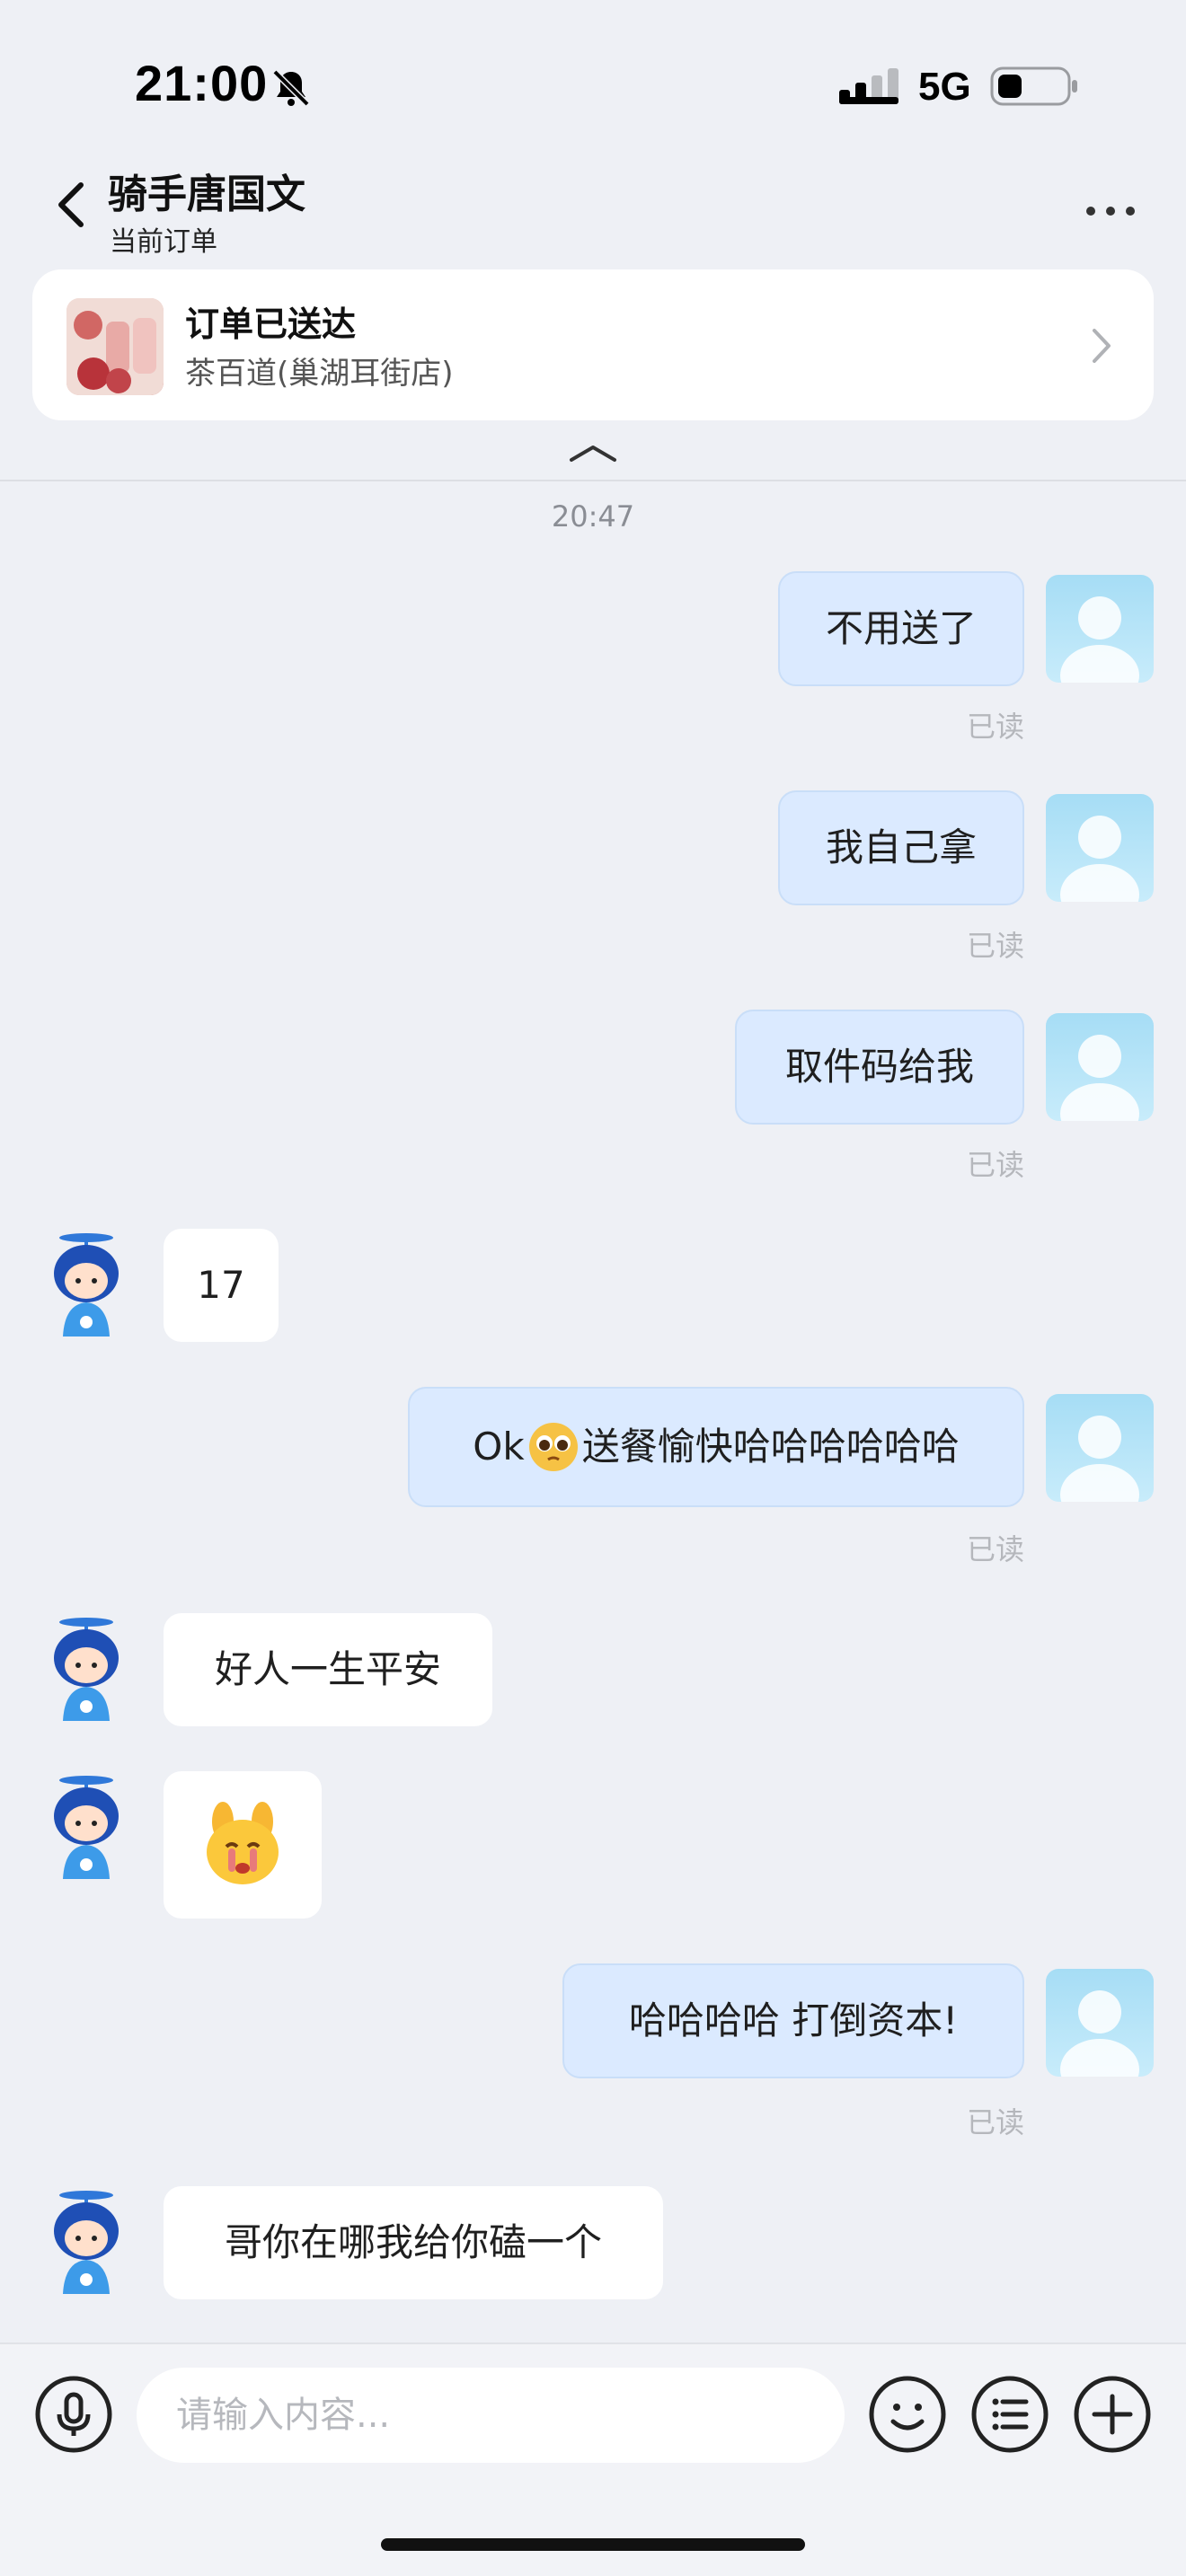 Image resolution: width=1186 pixels, height=2576 pixels. What do you see at coordinates (271, 324) in the screenshot?
I see `order-status: 订单已送达` at bounding box center [271, 324].